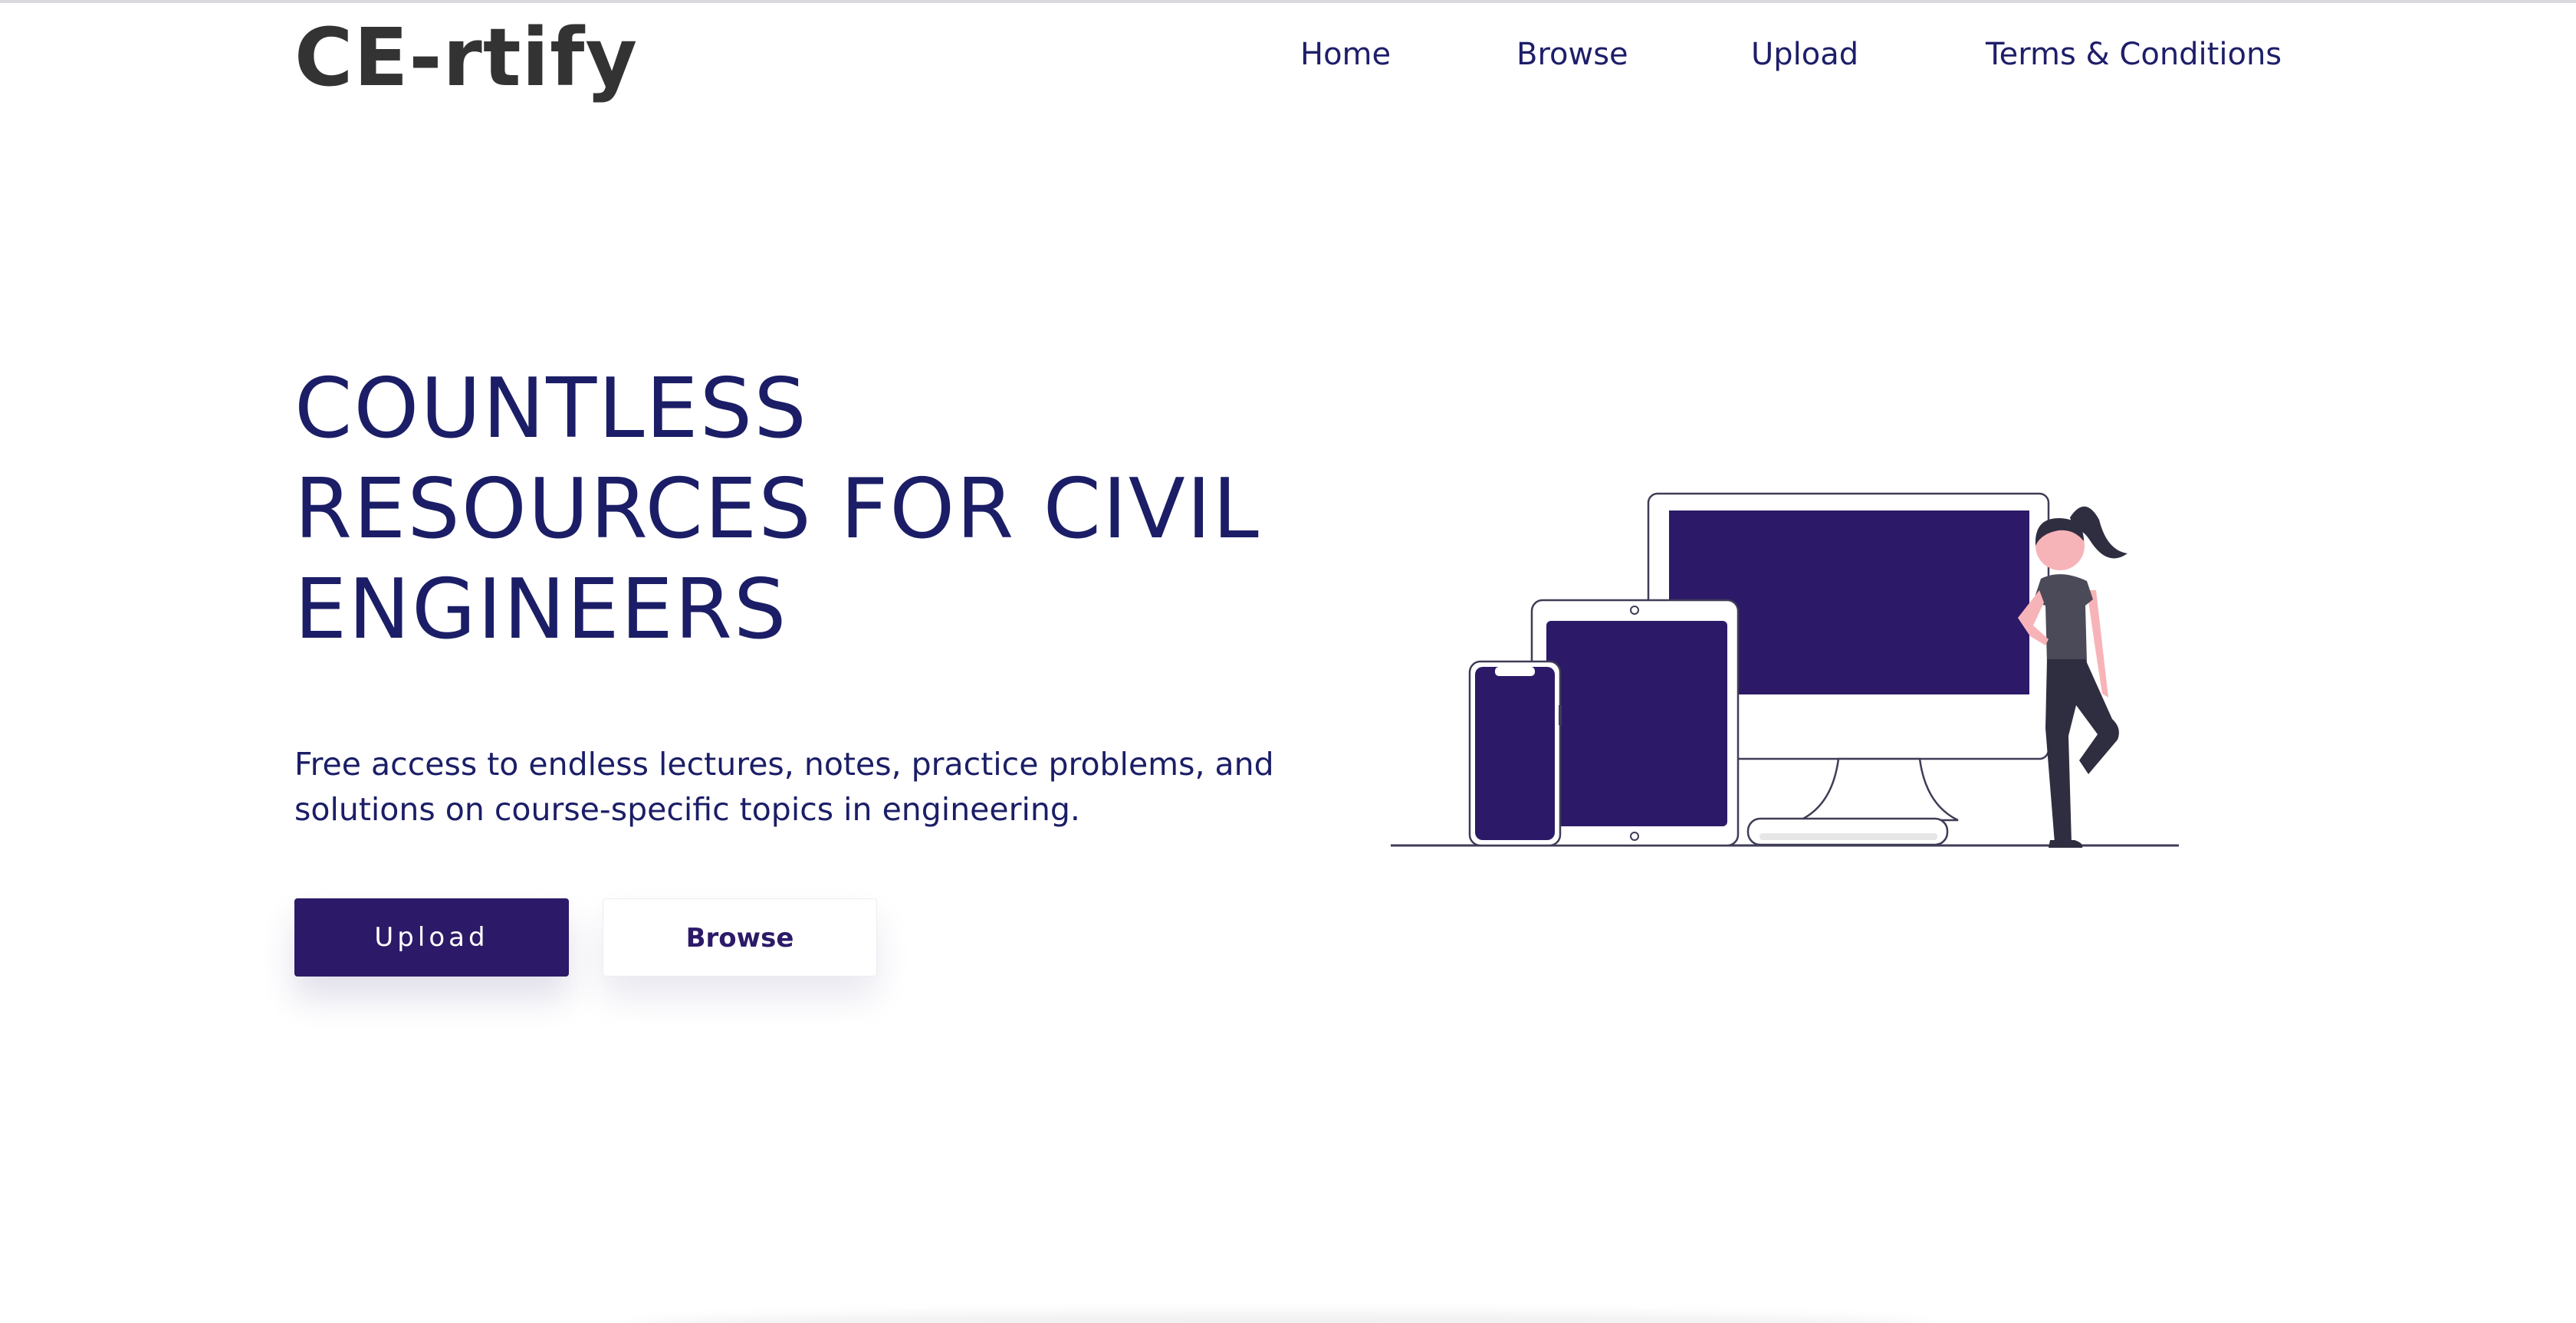  Describe the element at coordinates (2134, 54) in the screenshot. I see `nav-terms: Terms & Conditions` at that location.